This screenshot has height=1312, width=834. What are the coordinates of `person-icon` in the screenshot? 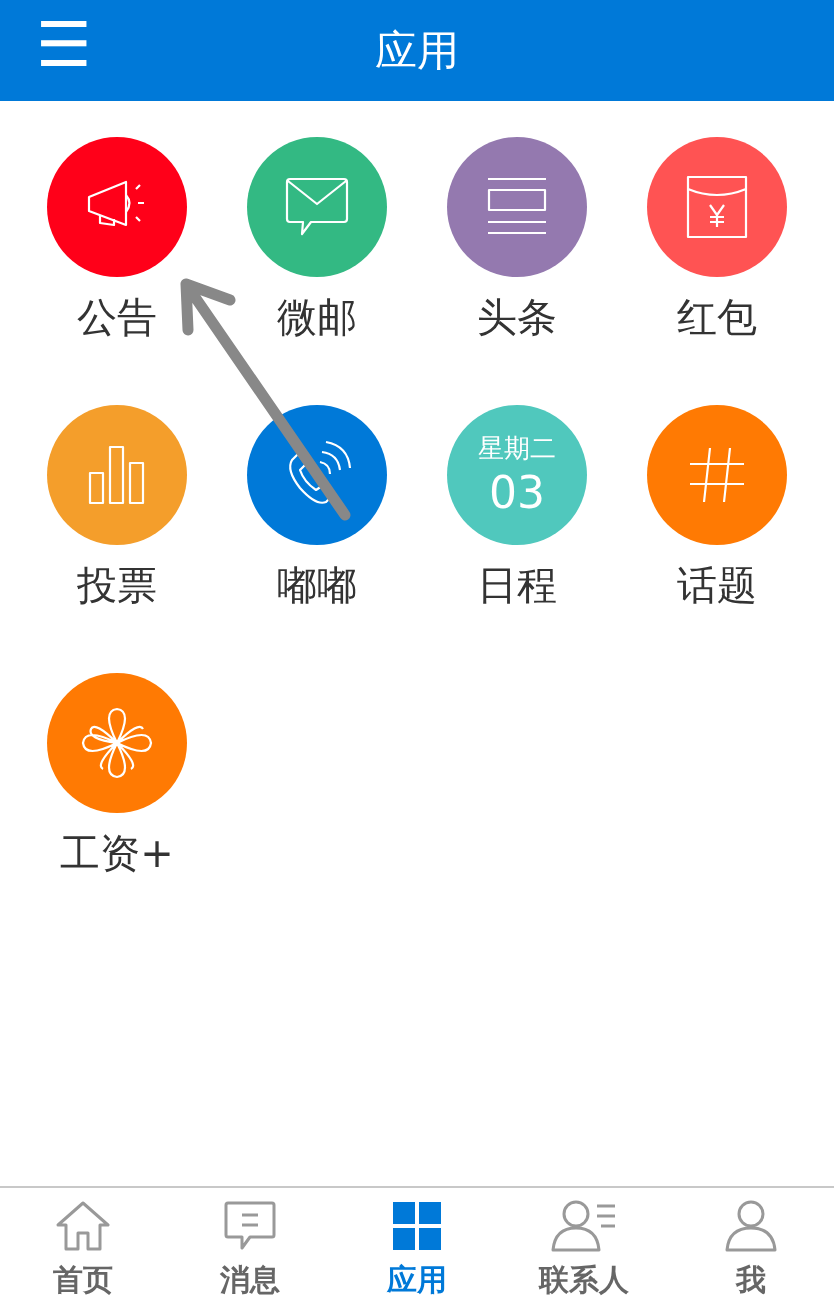 It's located at (750, 1226).